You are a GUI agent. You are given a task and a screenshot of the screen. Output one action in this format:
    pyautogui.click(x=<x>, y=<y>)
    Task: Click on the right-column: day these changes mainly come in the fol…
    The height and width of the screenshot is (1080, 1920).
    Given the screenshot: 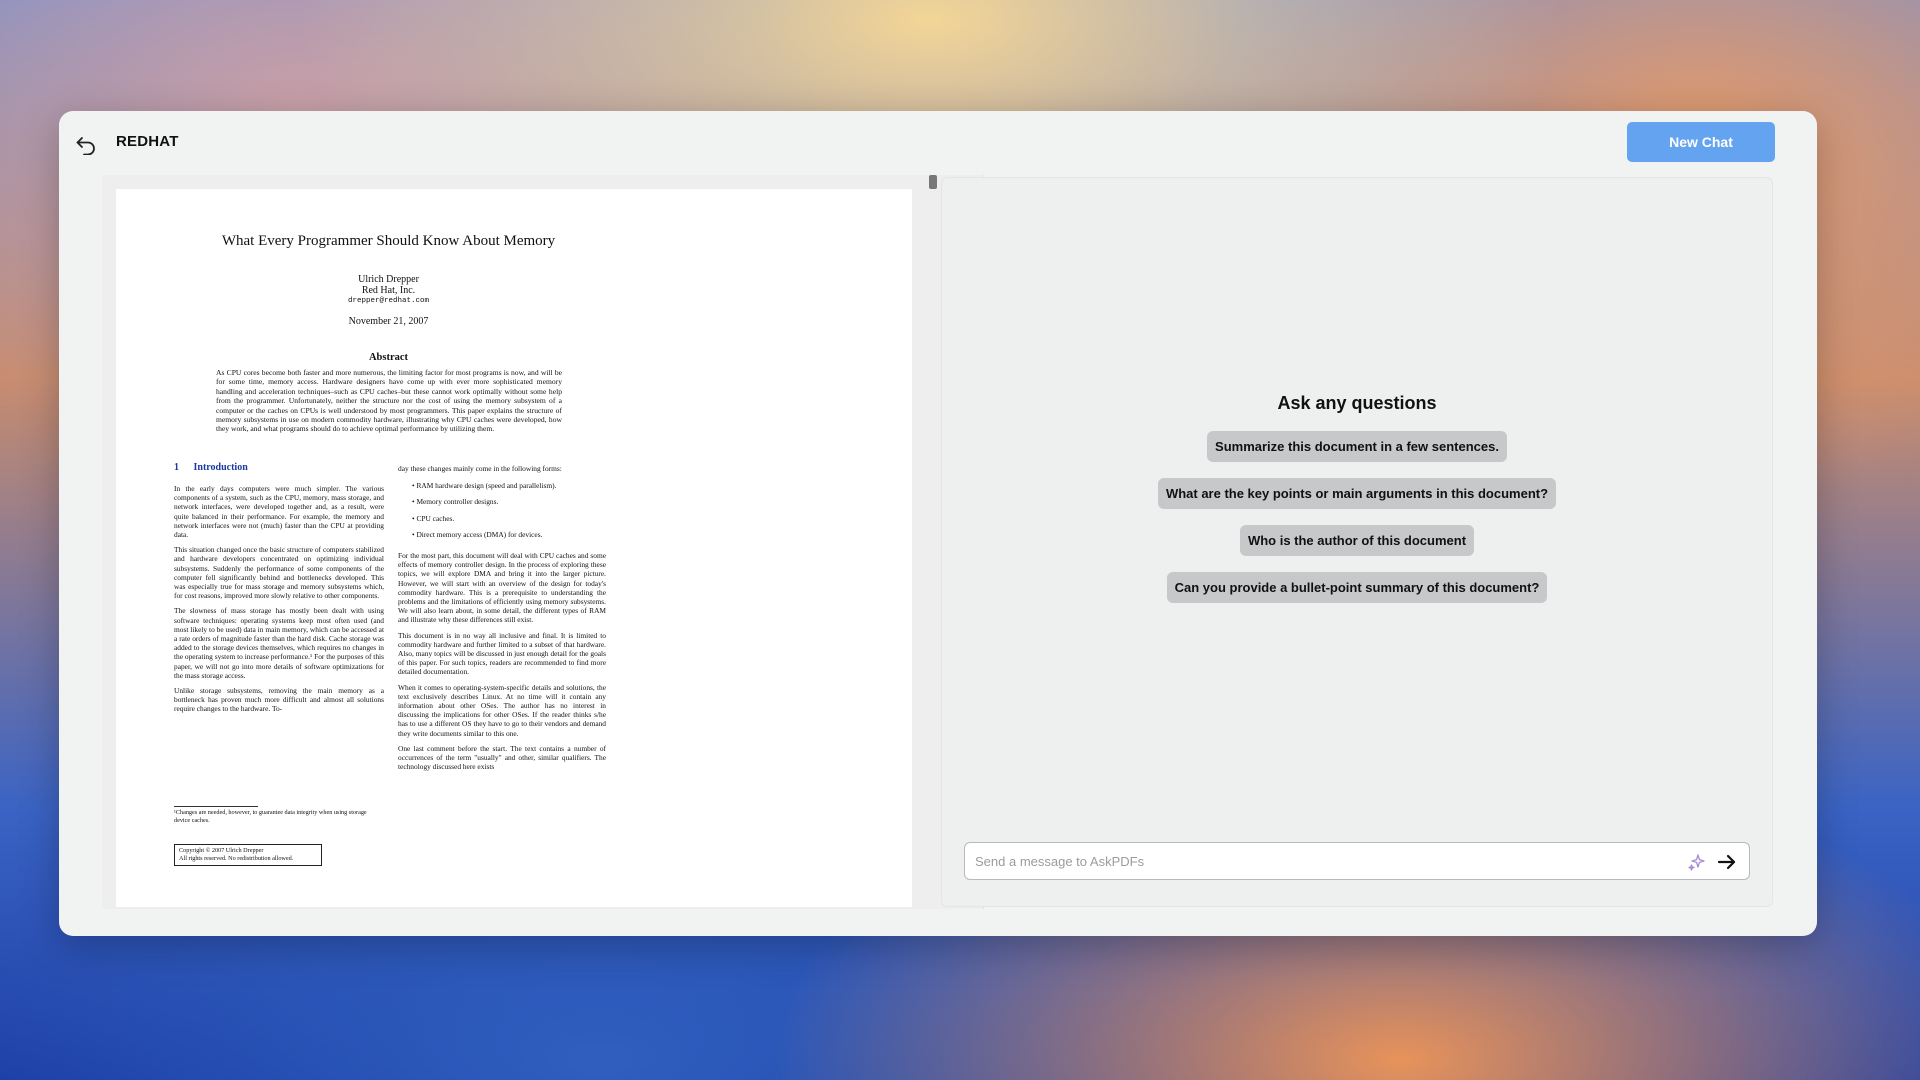 What is the action you would take?
    pyautogui.click(x=502, y=620)
    